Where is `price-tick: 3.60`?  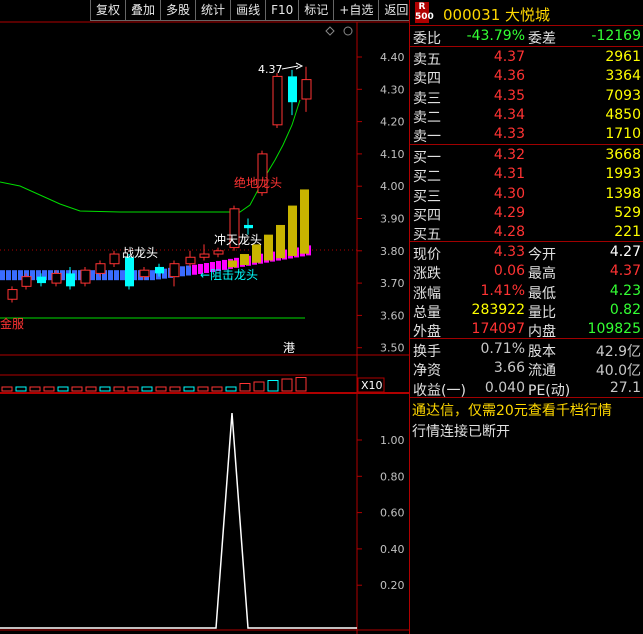 price-tick: 3.60 is located at coordinates (392, 315).